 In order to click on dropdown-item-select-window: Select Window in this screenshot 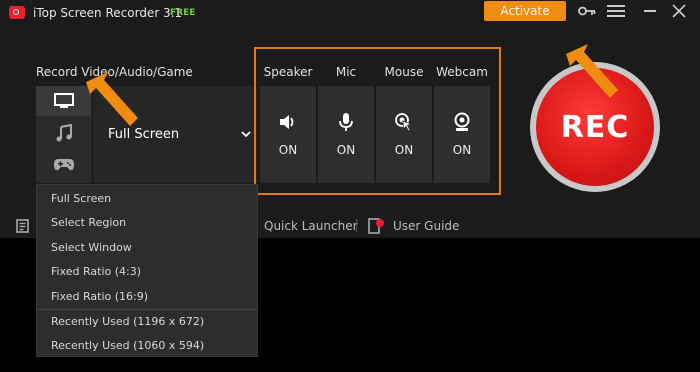, I will do `click(91, 247)`.